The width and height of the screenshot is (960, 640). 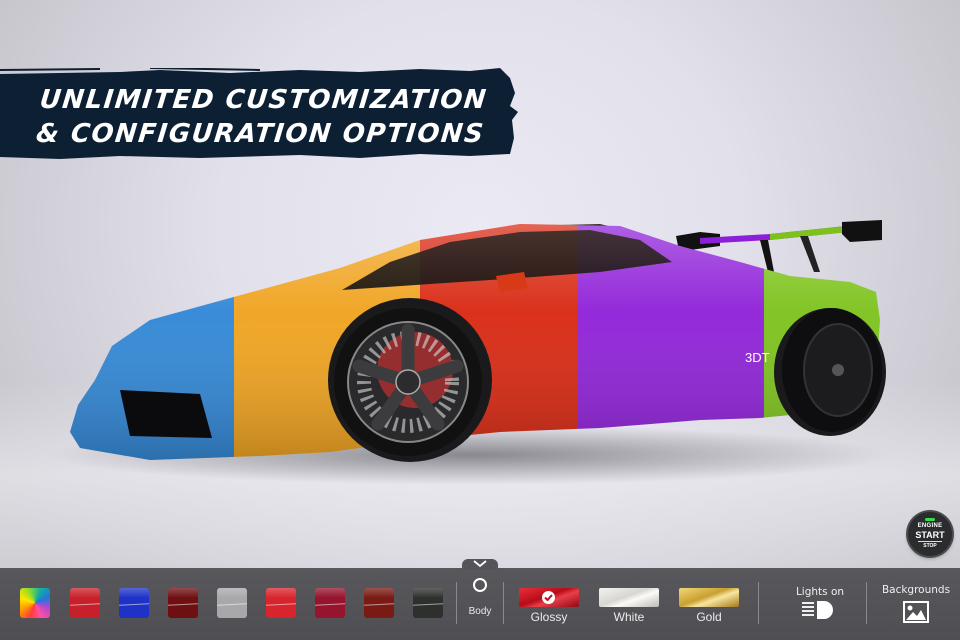 I want to click on engine-label: ENGINE, so click(x=930, y=526).